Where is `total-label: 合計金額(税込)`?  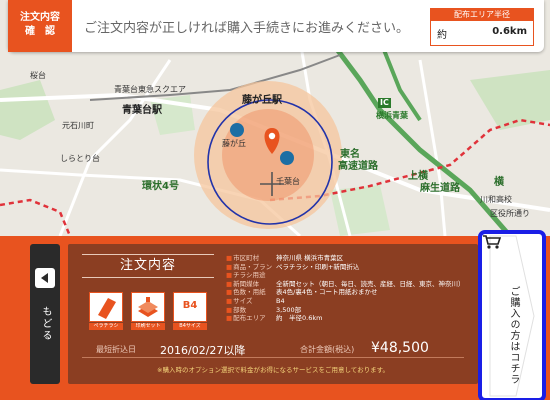 total-label: 合計金額(税込) is located at coordinates (327, 349).